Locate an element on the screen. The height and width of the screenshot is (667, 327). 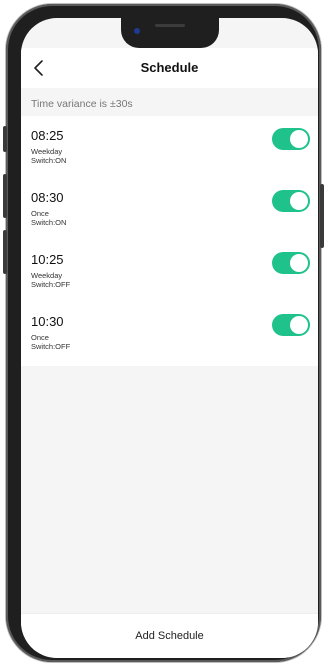
back-button is located at coordinates (39, 68).